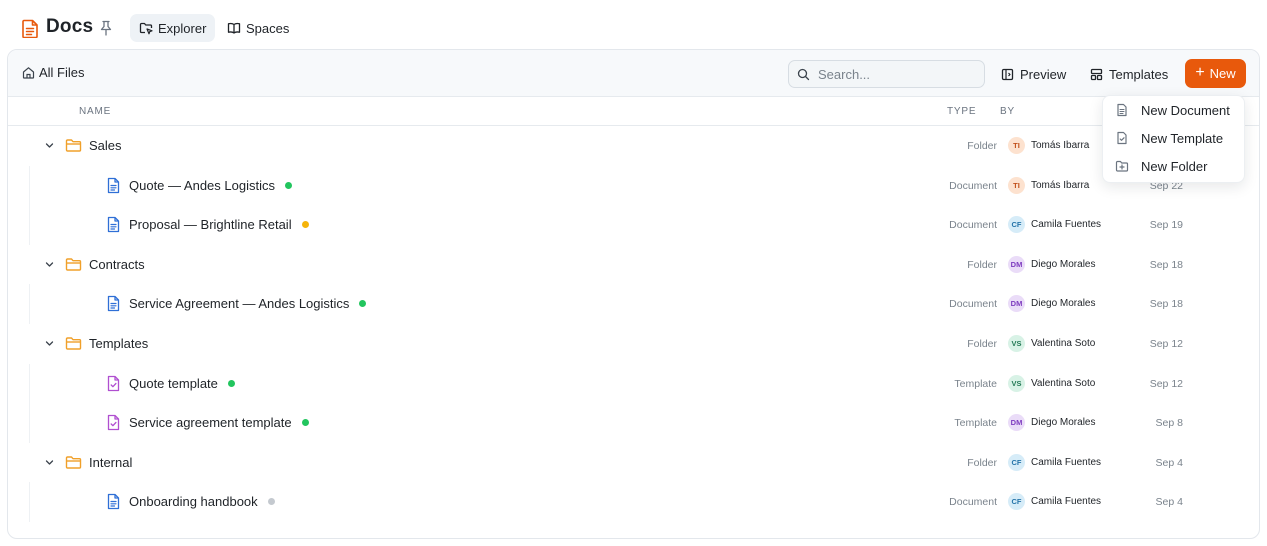 The width and height of the screenshot is (1267, 546). I want to click on folder-row: Sales Folder TI Tomás Ibarra, so click(633, 146).